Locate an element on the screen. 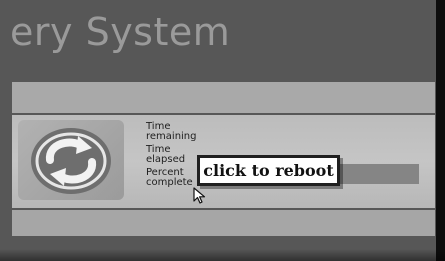 The image size is (445, 261). bottom-shadow is located at coordinates (222, 255).